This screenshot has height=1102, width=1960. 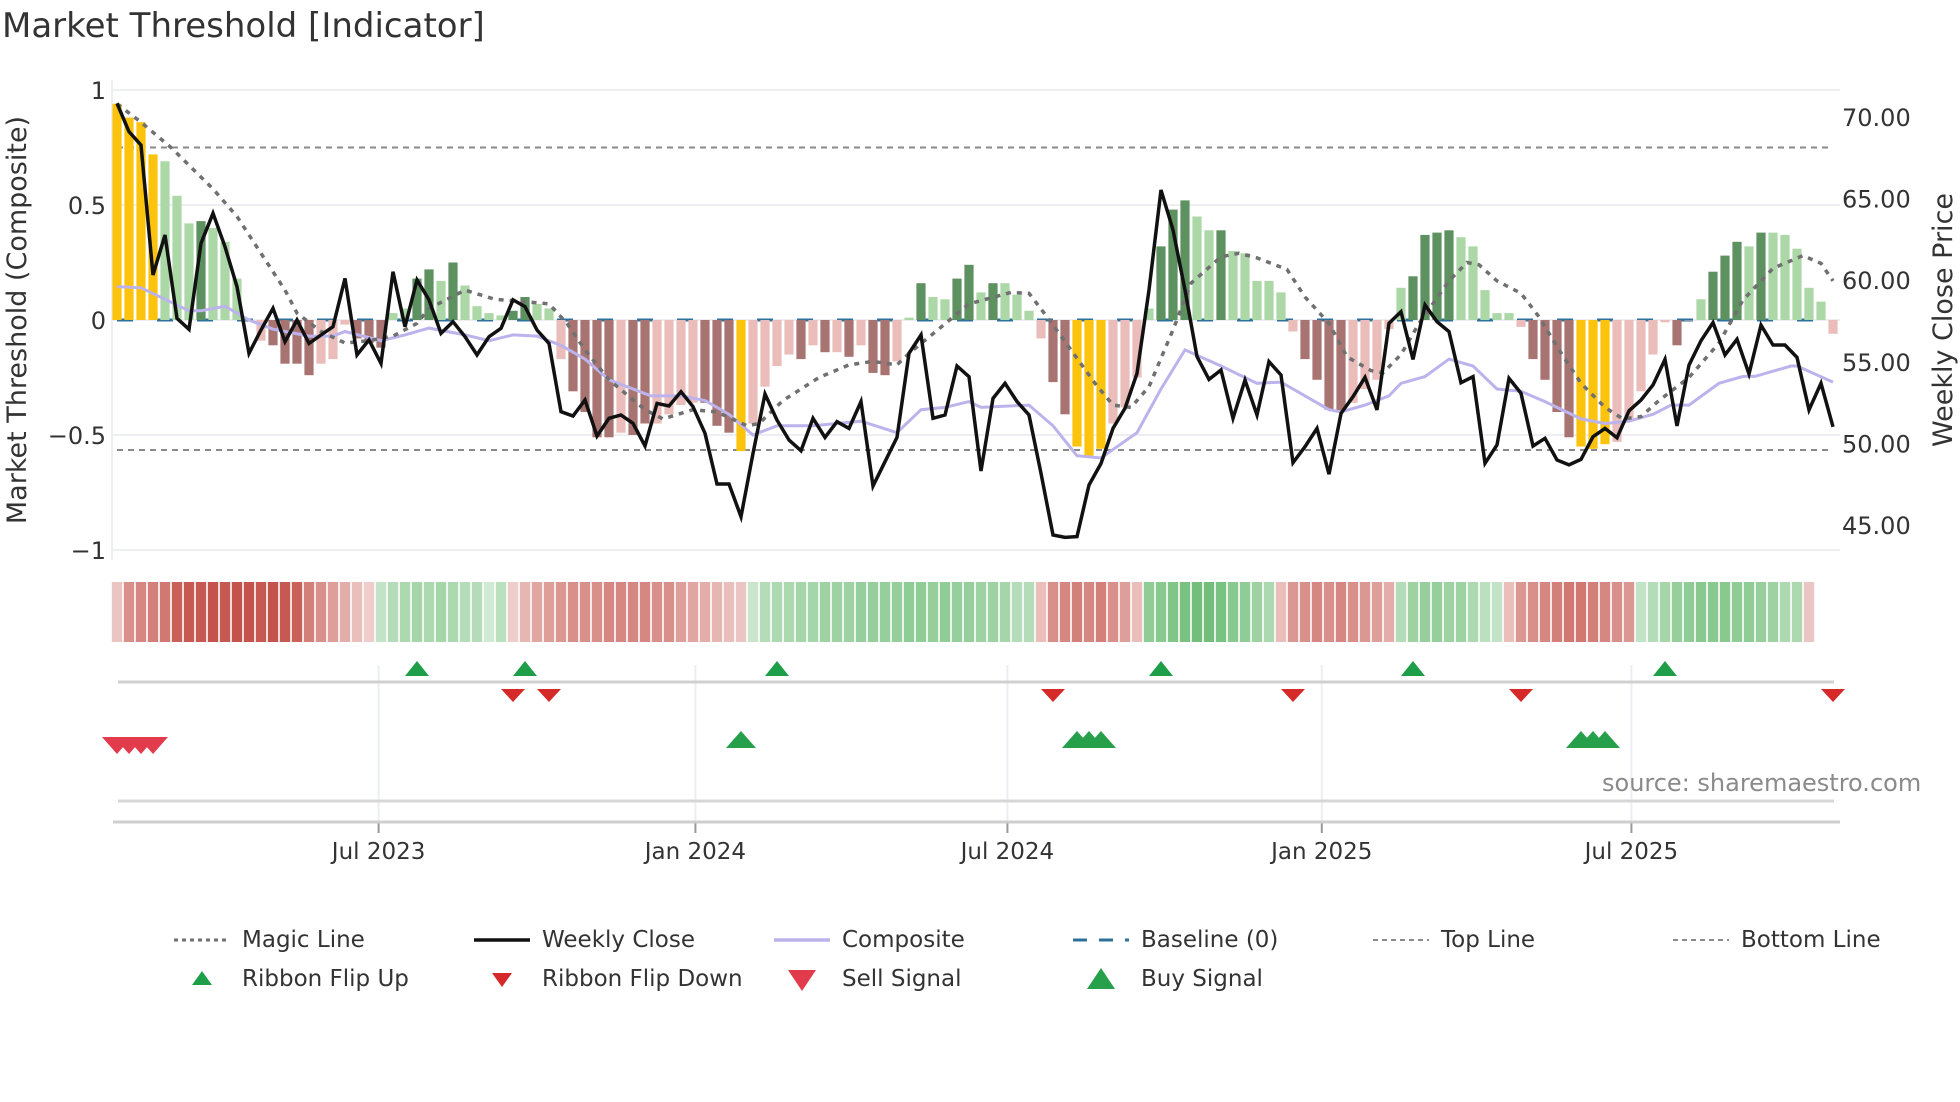 I want to click on legend-item-weekly-close: Weekly Close, so click(x=583, y=940).